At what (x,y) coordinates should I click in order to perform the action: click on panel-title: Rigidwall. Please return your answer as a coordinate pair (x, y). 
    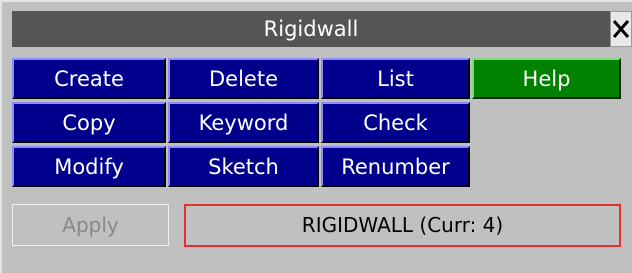
    Looking at the image, I should click on (311, 29).